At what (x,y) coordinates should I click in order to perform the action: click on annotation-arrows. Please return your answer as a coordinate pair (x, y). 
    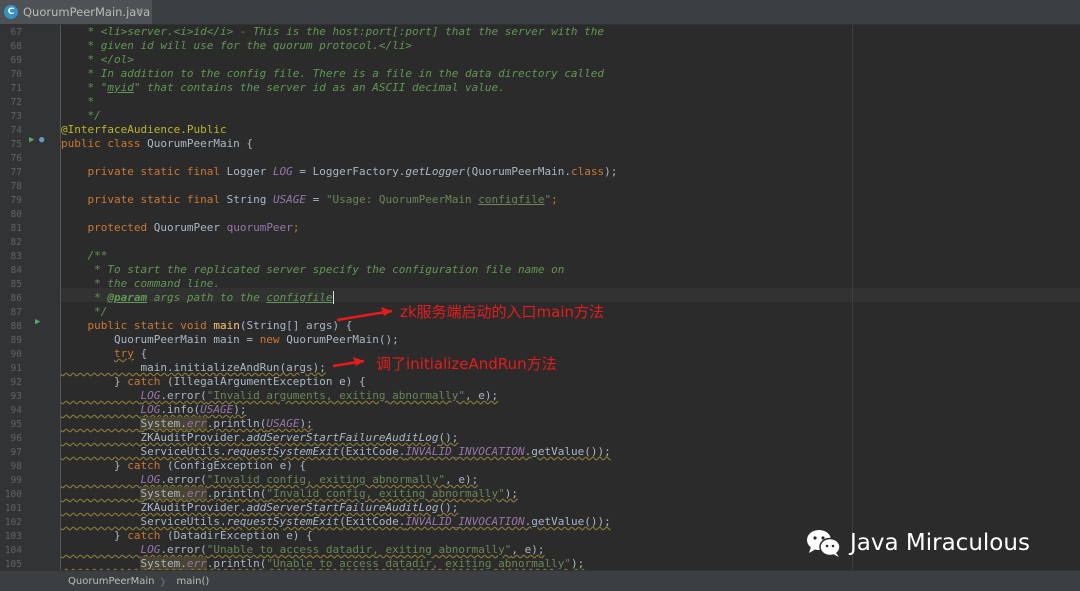
    Looking at the image, I should click on (362, 337).